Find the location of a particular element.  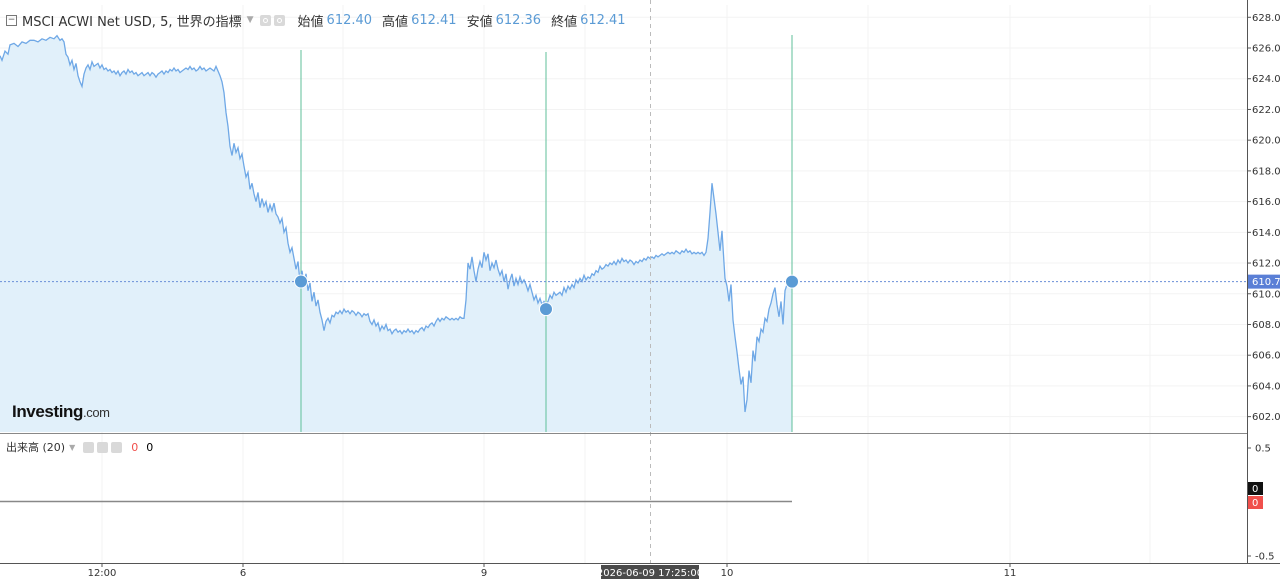

high-label: 高値 is located at coordinates (395, 22).